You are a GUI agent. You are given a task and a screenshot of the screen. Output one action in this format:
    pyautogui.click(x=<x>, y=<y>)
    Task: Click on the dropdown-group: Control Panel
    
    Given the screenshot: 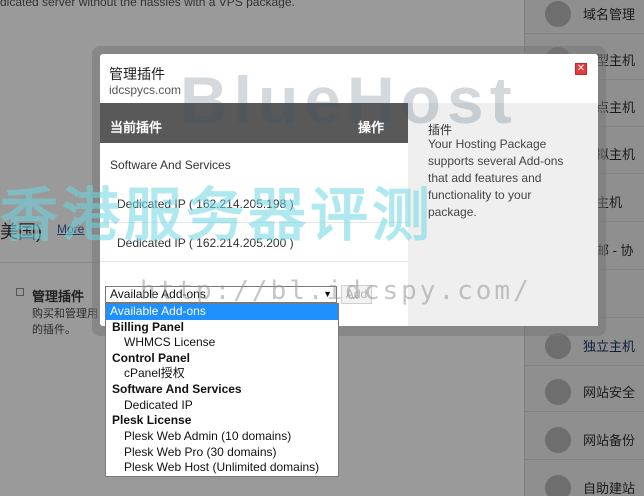 What is the action you would take?
    pyautogui.click(x=151, y=357)
    